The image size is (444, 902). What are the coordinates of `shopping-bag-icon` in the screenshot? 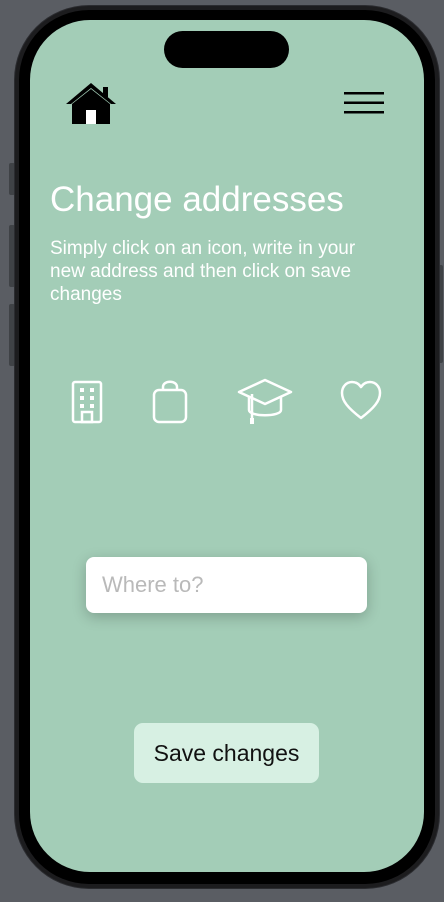 It's located at (170, 399).